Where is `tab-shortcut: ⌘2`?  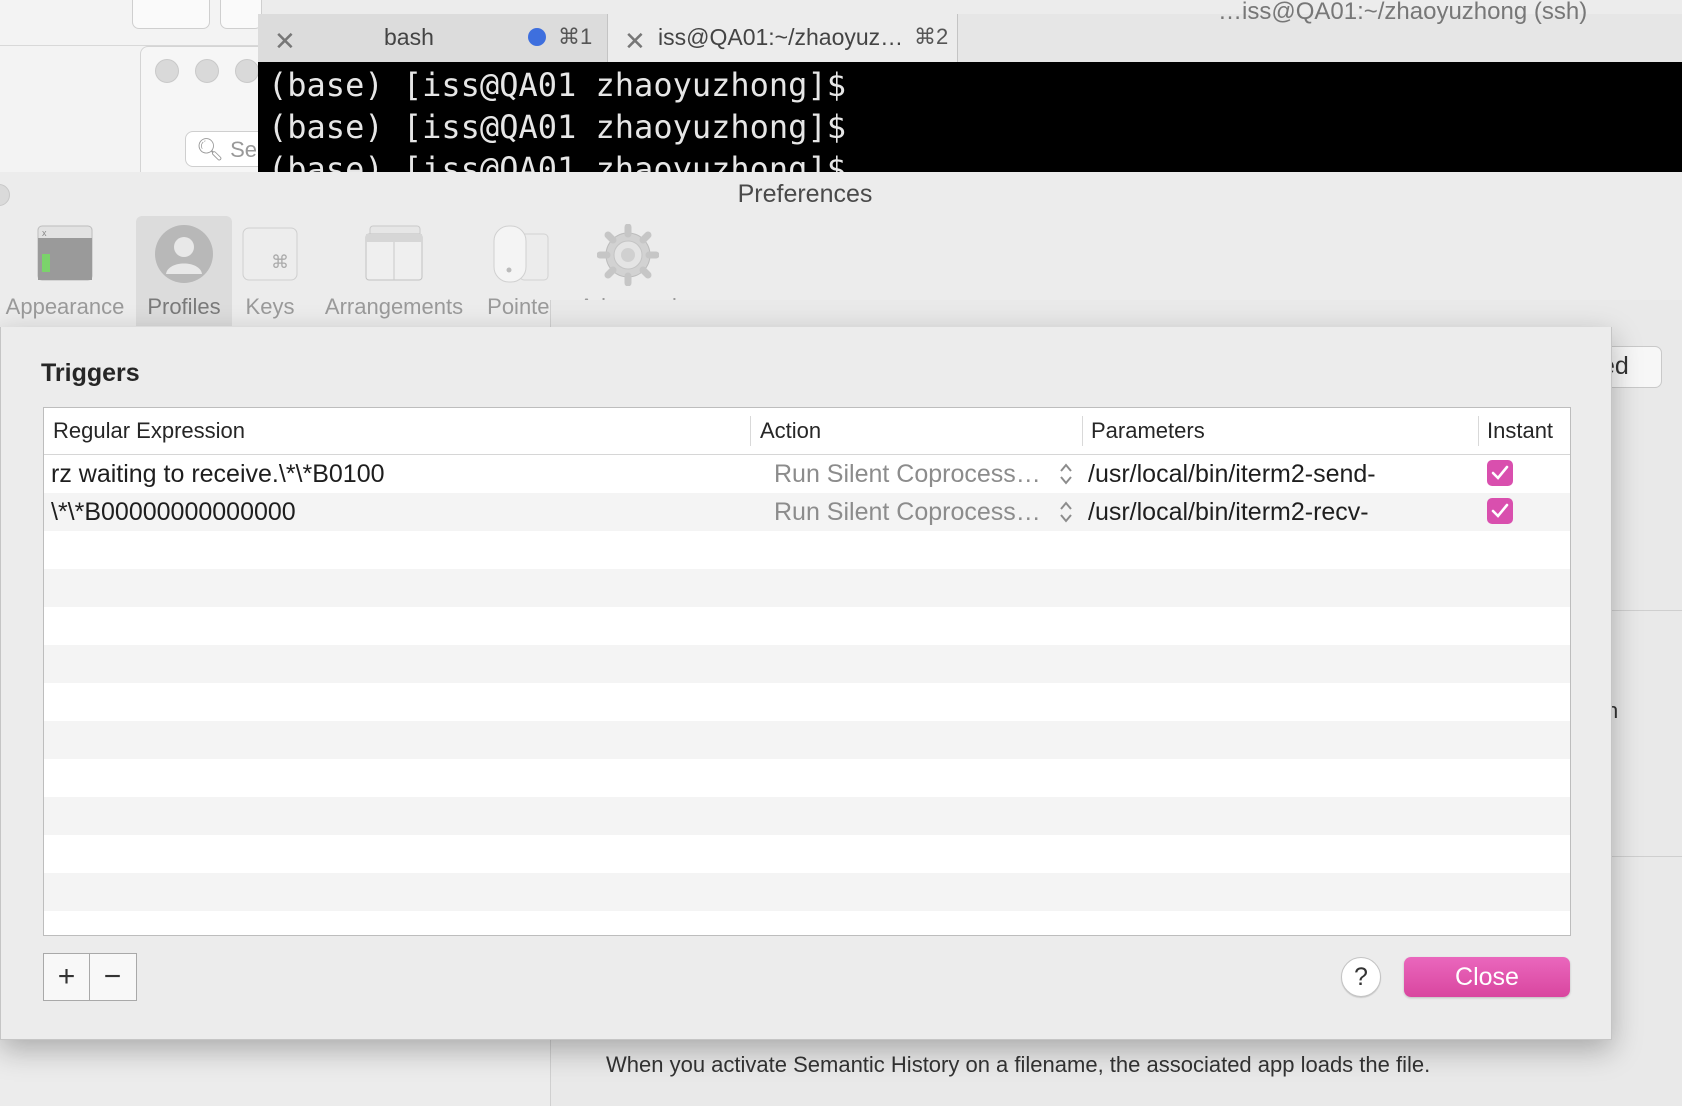
tab-shortcut: ⌘2 is located at coordinates (931, 36).